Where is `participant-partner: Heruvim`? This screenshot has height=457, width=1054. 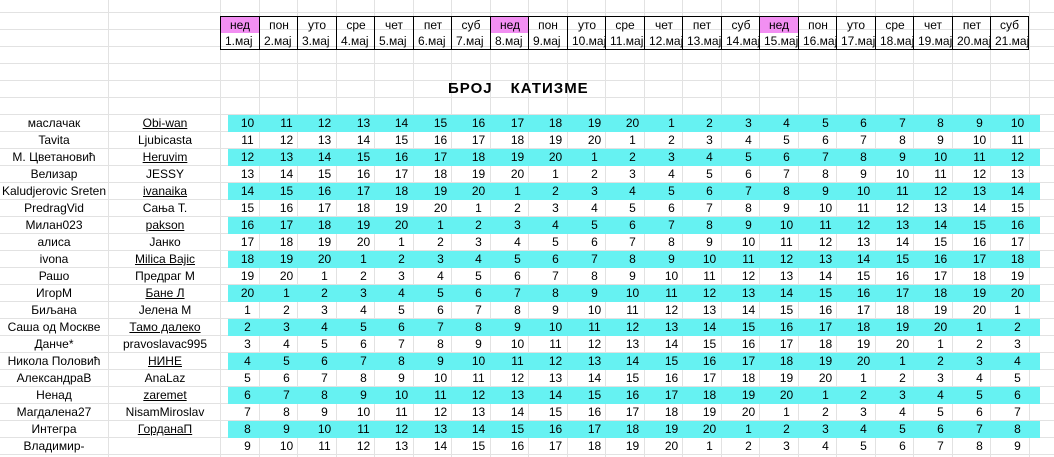
participant-partner: Heruvim is located at coordinates (165, 157).